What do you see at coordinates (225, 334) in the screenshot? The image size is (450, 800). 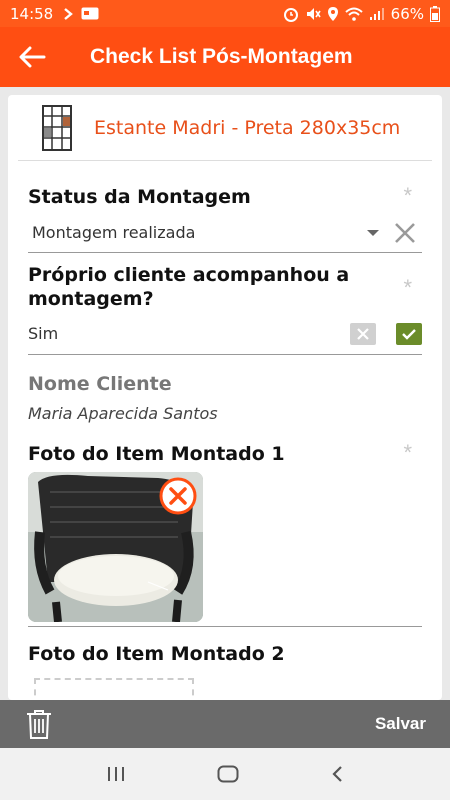 I see `accompanied-options: Sim` at bounding box center [225, 334].